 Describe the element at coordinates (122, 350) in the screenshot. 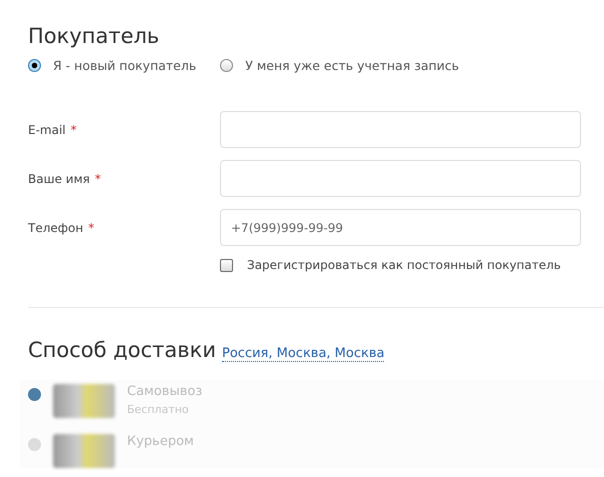

I see `section-title: Способ доставки` at that location.